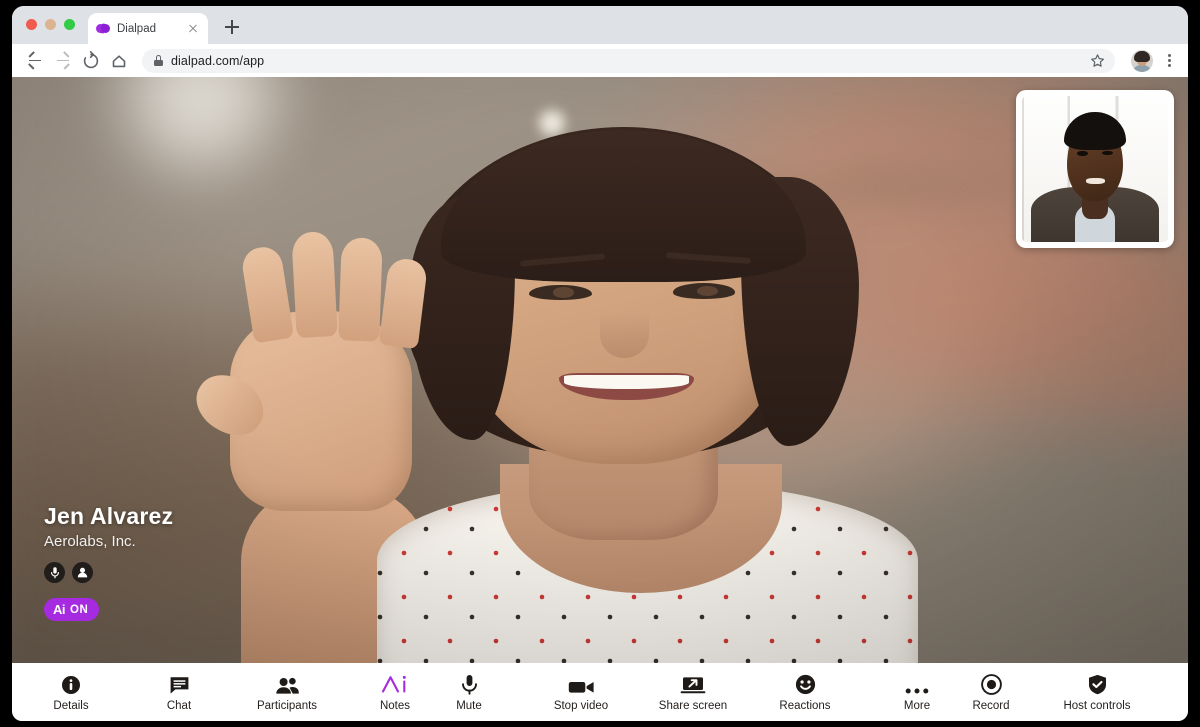 The width and height of the screenshot is (1200, 727). I want to click on share-screen-icon, so click(693, 684).